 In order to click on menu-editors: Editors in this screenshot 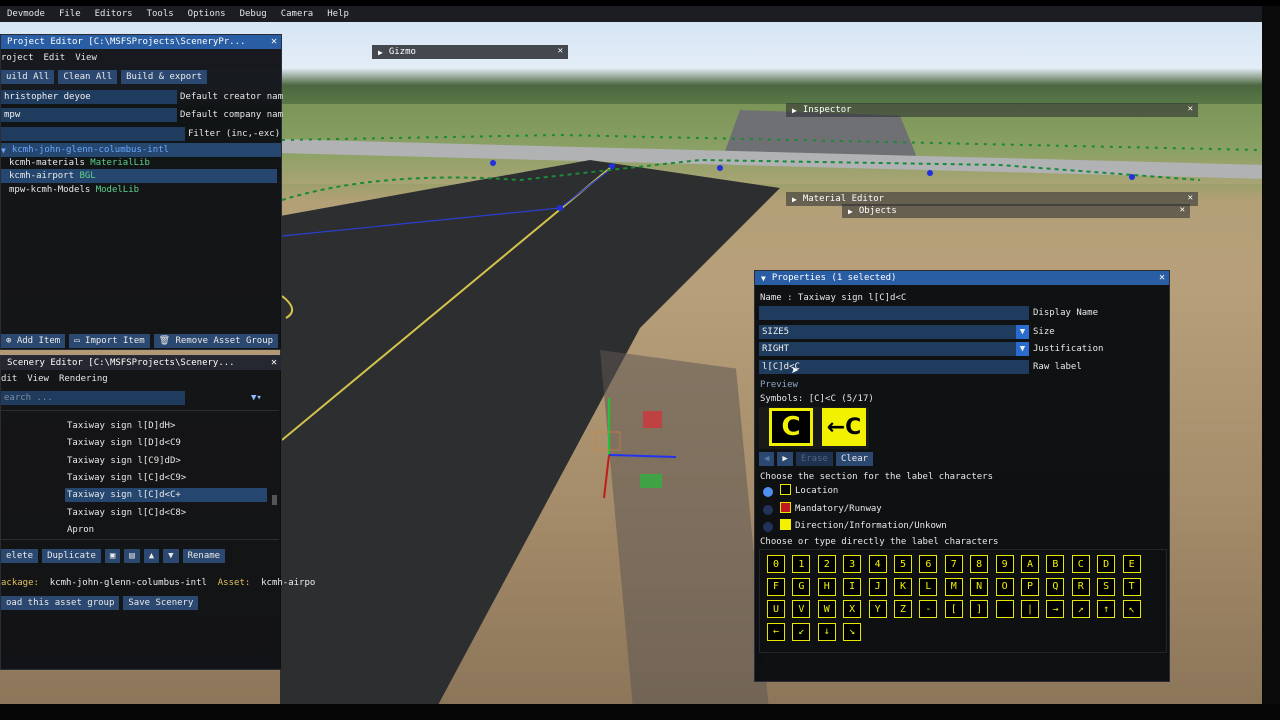, I will do `click(114, 14)`.